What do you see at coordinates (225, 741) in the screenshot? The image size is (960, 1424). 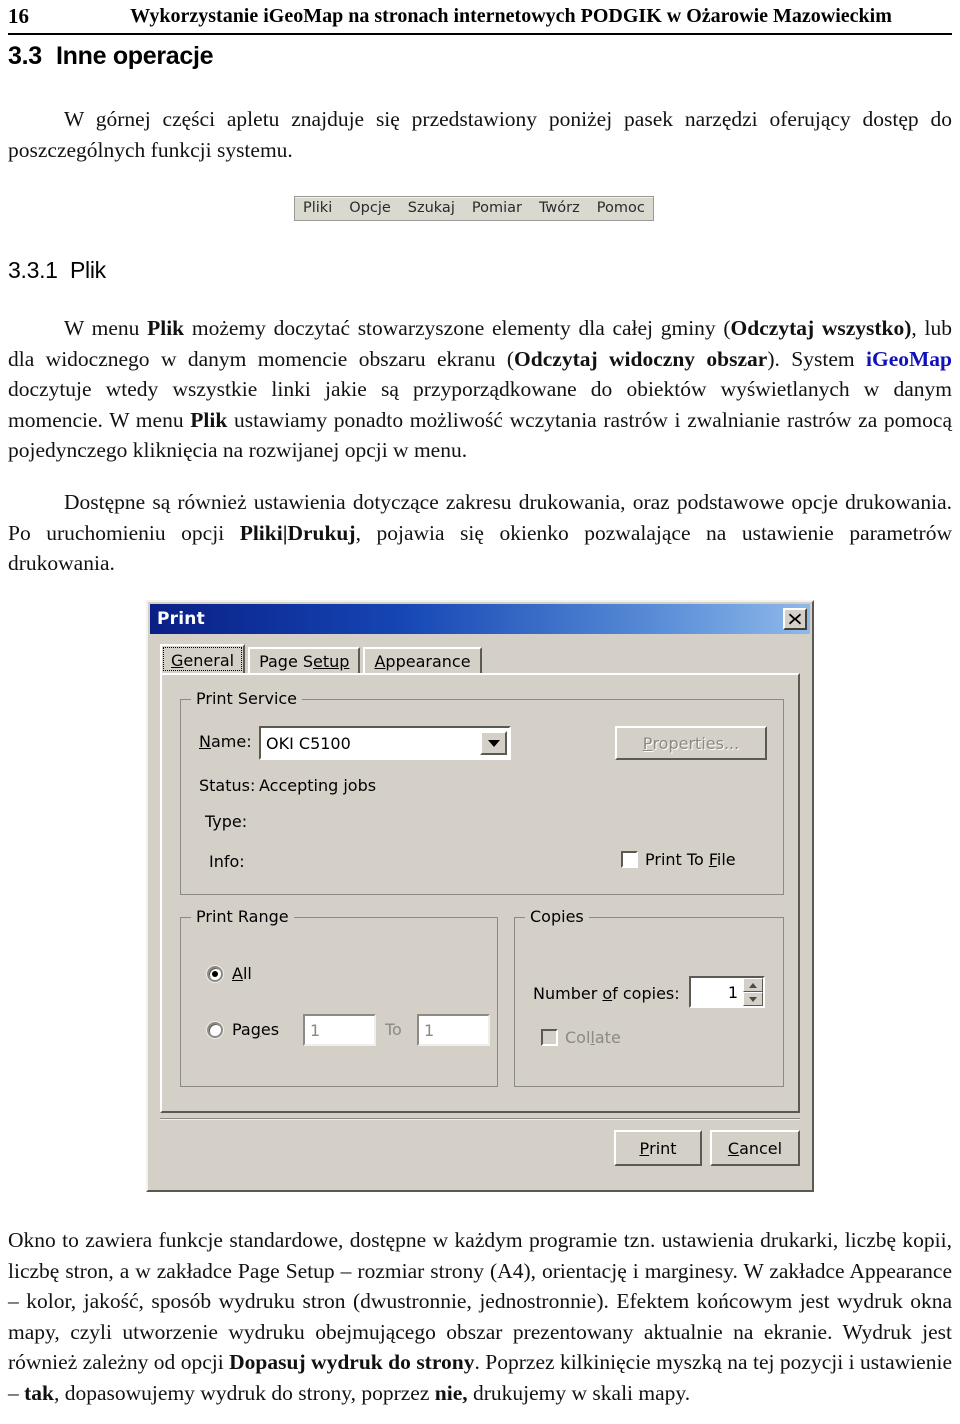 I see `printer-name-label: Name:` at bounding box center [225, 741].